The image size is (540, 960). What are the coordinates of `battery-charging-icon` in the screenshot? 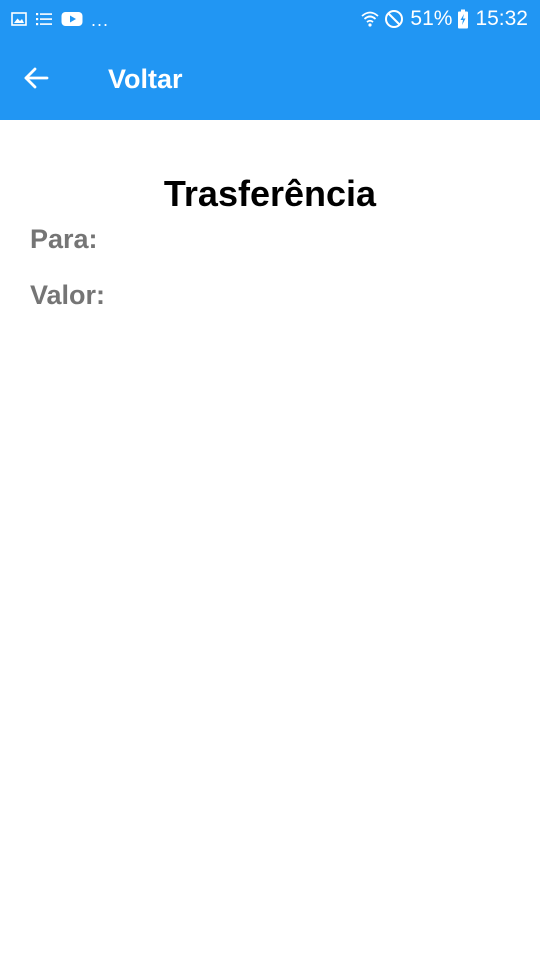 It's located at (463, 19).